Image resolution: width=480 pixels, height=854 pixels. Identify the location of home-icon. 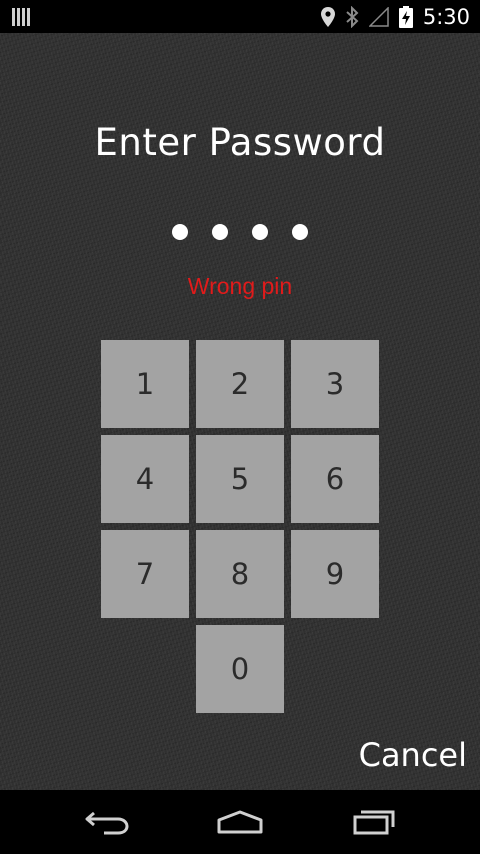
(240, 822).